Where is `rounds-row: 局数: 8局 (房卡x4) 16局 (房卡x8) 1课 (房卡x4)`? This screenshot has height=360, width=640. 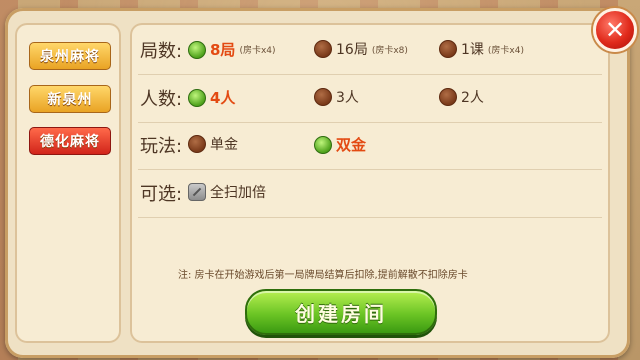 rounds-row: 局数: 8局 (房卡x4) 16局 (房卡x8) 1课 (房卡x4) is located at coordinates (370, 52).